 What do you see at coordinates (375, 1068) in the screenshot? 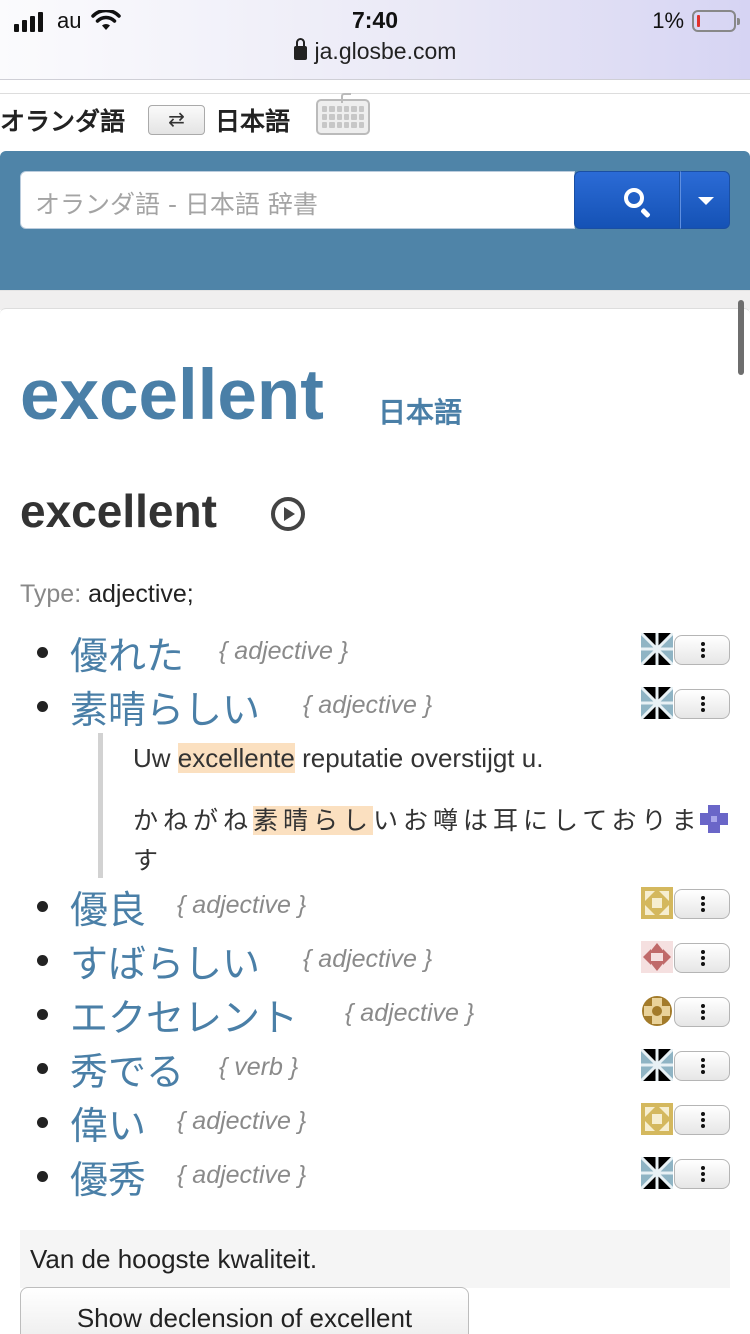
I see `translation-item: 秀でる { verb }` at bounding box center [375, 1068].